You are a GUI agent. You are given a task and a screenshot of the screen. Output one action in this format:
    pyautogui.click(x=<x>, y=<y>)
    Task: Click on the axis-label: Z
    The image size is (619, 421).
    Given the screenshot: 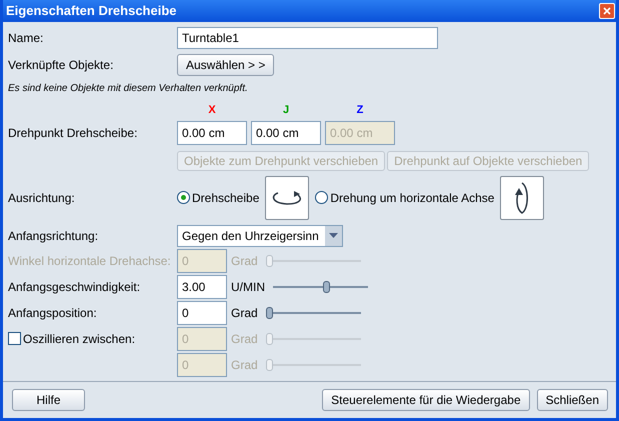 What is the action you would take?
    pyautogui.click(x=360, y=110)
    